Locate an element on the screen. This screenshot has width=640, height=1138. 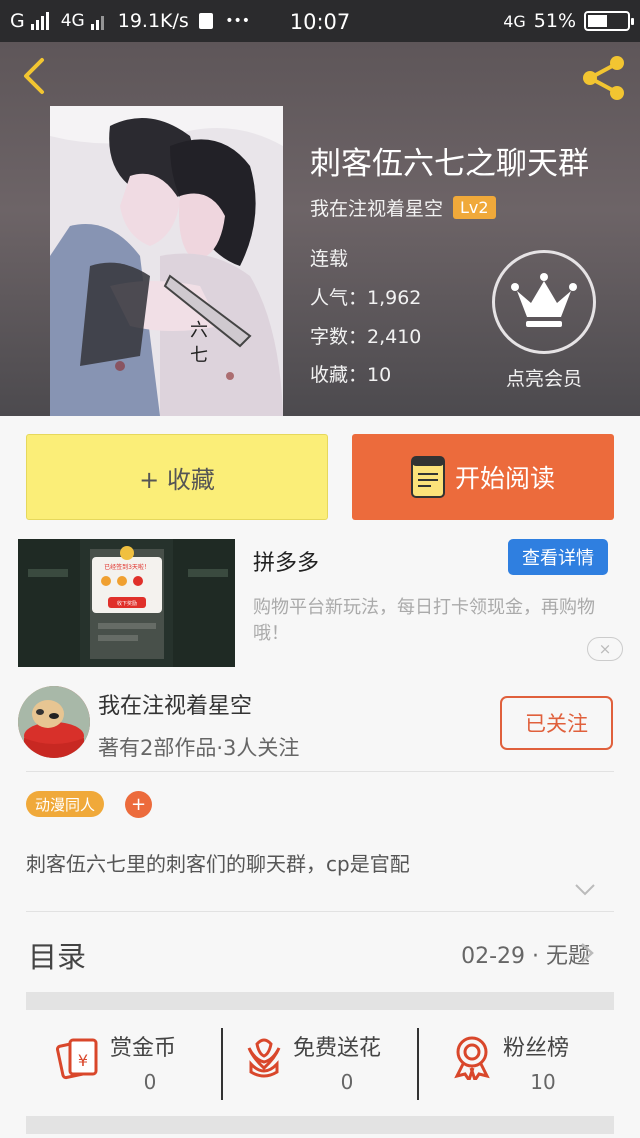
stat-label: 粉丝榜 is located at coordinates (536, 1048).